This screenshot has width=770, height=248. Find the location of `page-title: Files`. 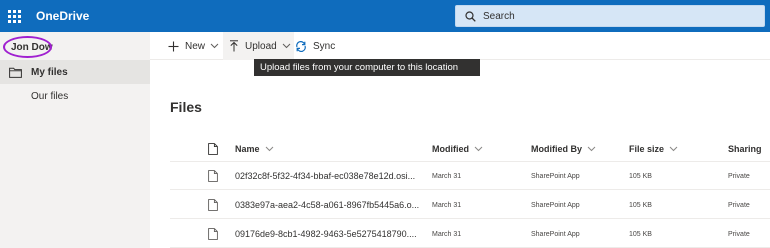

page-title: Files is located at coordinates (186, 107).